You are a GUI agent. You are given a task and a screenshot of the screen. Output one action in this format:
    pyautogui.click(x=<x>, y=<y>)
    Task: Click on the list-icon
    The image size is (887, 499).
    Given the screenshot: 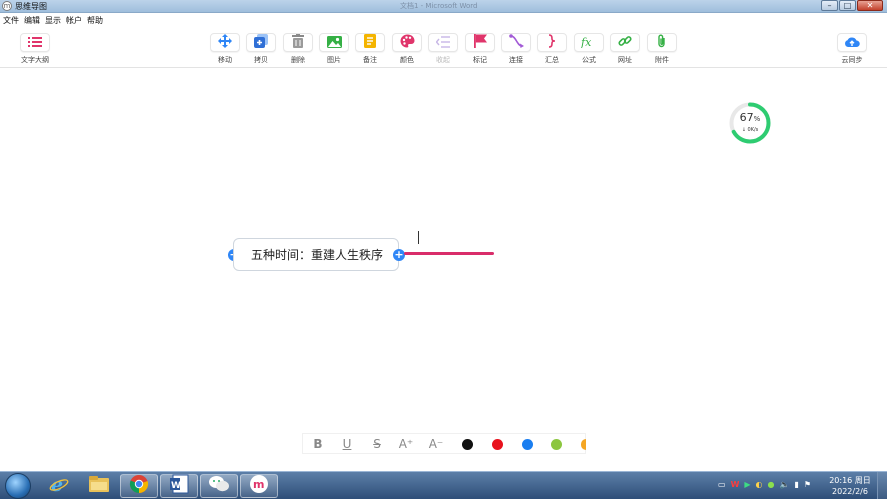 What is the action you would take?
    pyautogui.click(x=35, y=42)
    